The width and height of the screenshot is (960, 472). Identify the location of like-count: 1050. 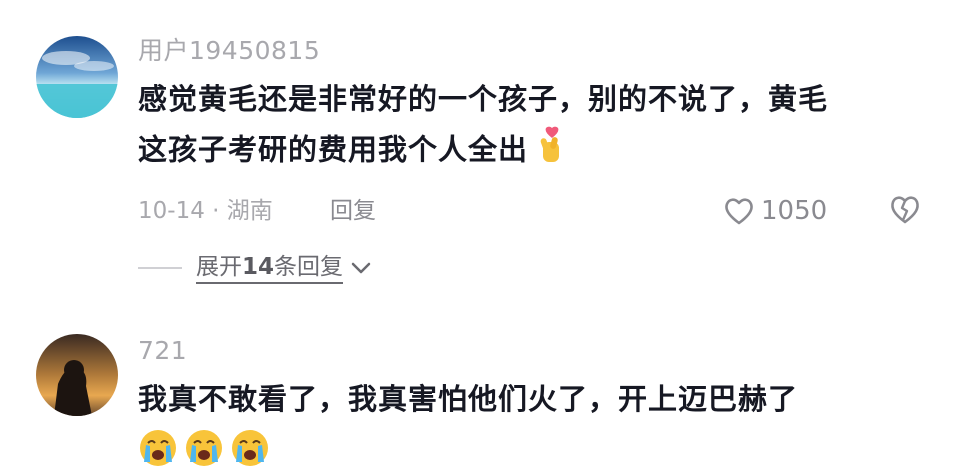
(794, 211).